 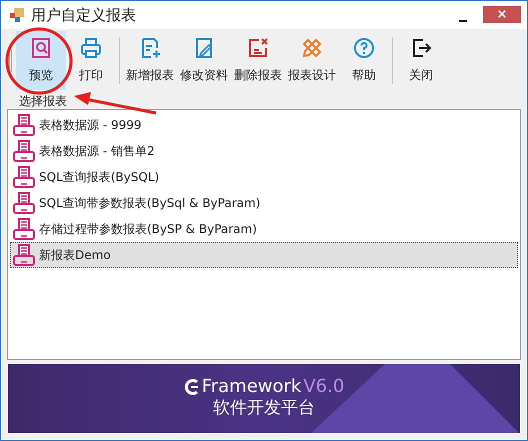 I want to click on toolbar-button: 帮助, so click(x=364, y=60).